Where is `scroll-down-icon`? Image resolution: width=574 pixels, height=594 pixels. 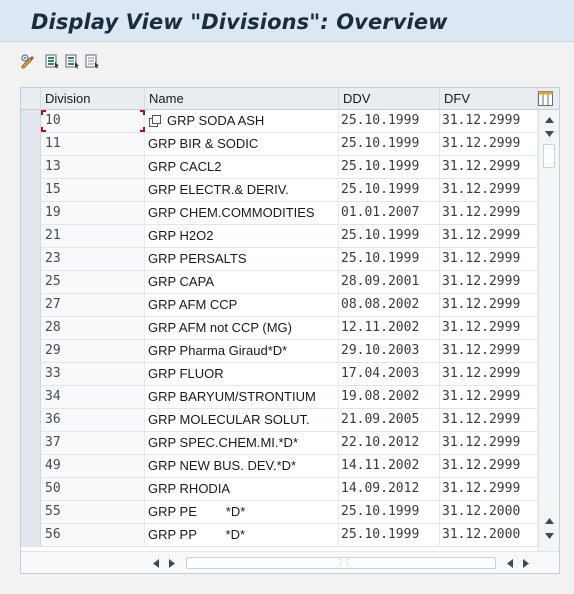 scroll-down-icon is located at coordinates (549, 133).